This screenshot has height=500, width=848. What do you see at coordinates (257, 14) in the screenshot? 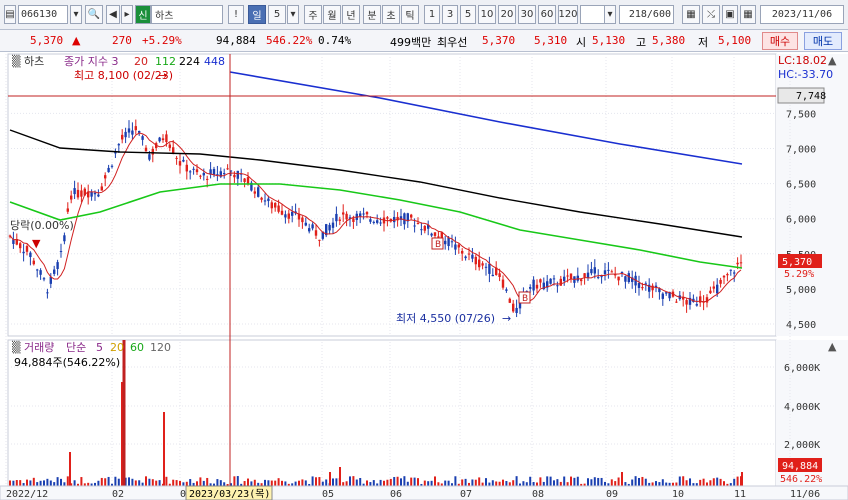
I see `period-day: 일` at bounding box center [257, 14].